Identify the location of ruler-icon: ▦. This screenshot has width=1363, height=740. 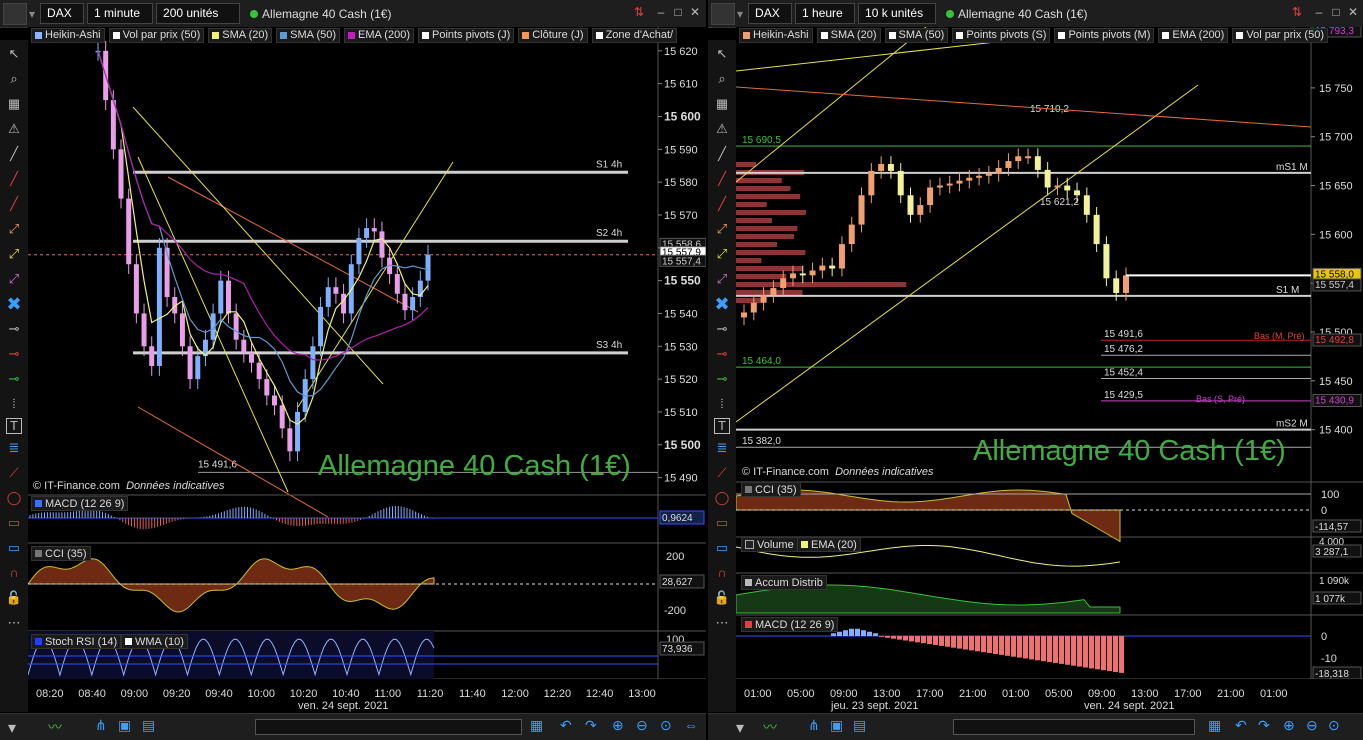
(722, 104).